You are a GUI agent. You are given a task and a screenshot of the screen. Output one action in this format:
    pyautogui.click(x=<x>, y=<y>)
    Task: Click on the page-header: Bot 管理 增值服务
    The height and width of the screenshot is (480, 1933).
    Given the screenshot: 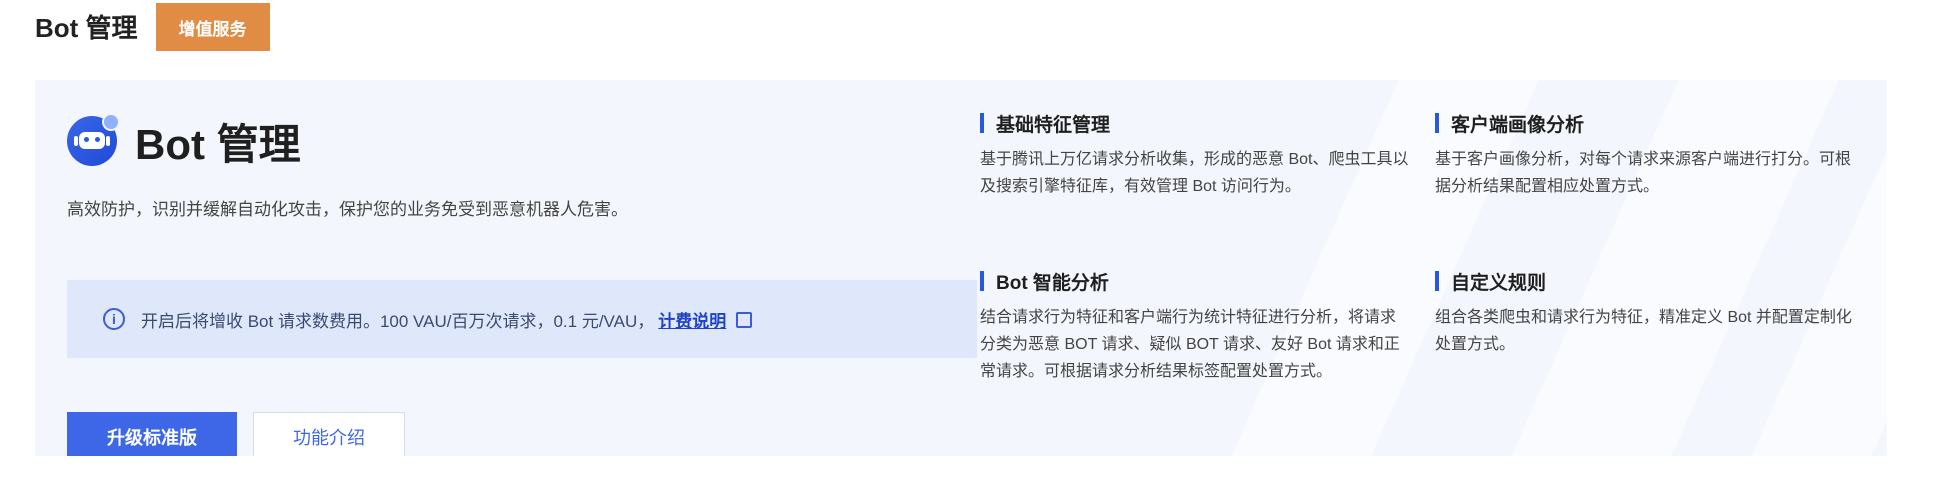 What is the action you would take?
    pyautogui.click(x=152, y=27)
    